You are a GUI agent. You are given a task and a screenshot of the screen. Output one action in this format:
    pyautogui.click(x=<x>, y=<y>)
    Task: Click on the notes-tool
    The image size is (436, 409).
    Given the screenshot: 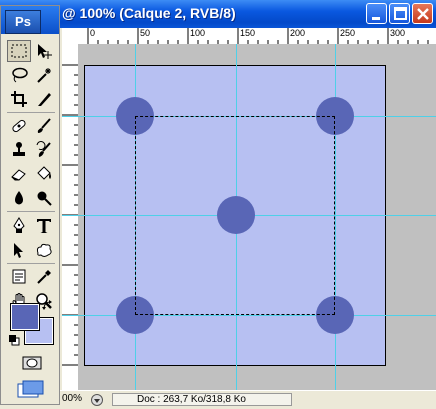 What is the action you would take?
    pyautogui.click(x=19, y=277)
    